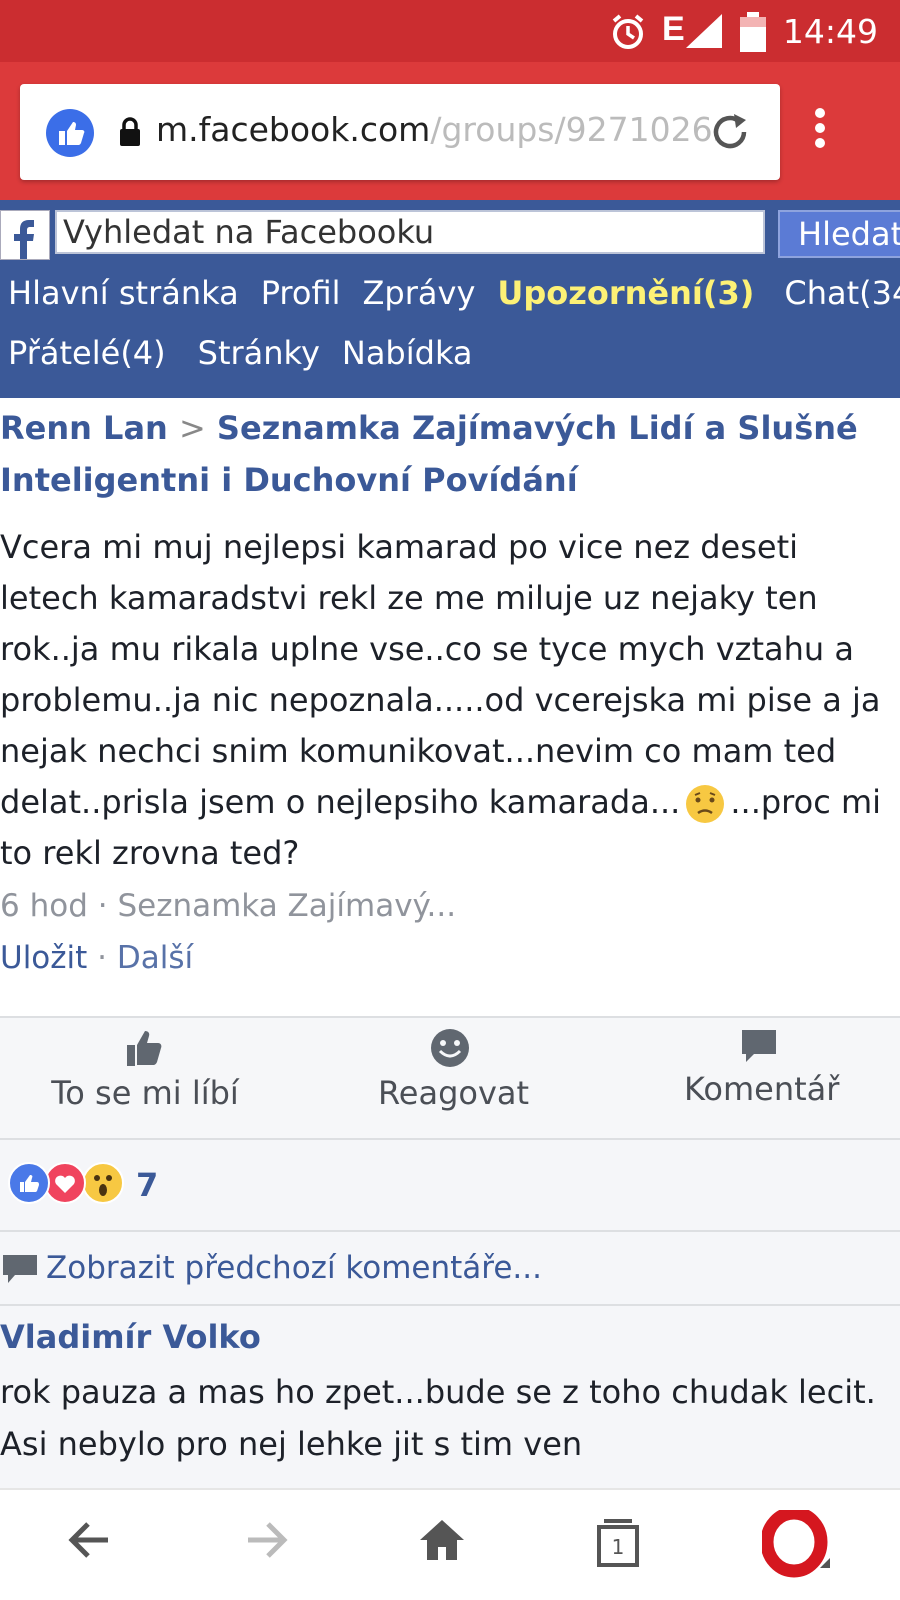 The image size is (900, 1600). I want to click on reactions-summary: 7, so click(450, 1186).